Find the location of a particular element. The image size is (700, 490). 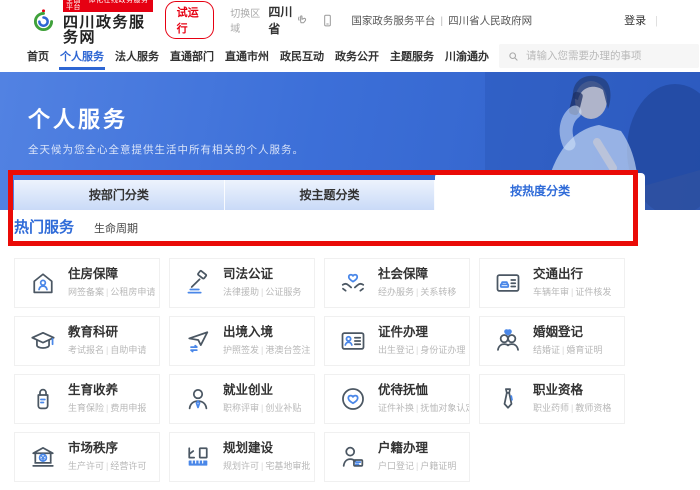

service-card-title: 住房保障 is located at coordinates (93, 274).